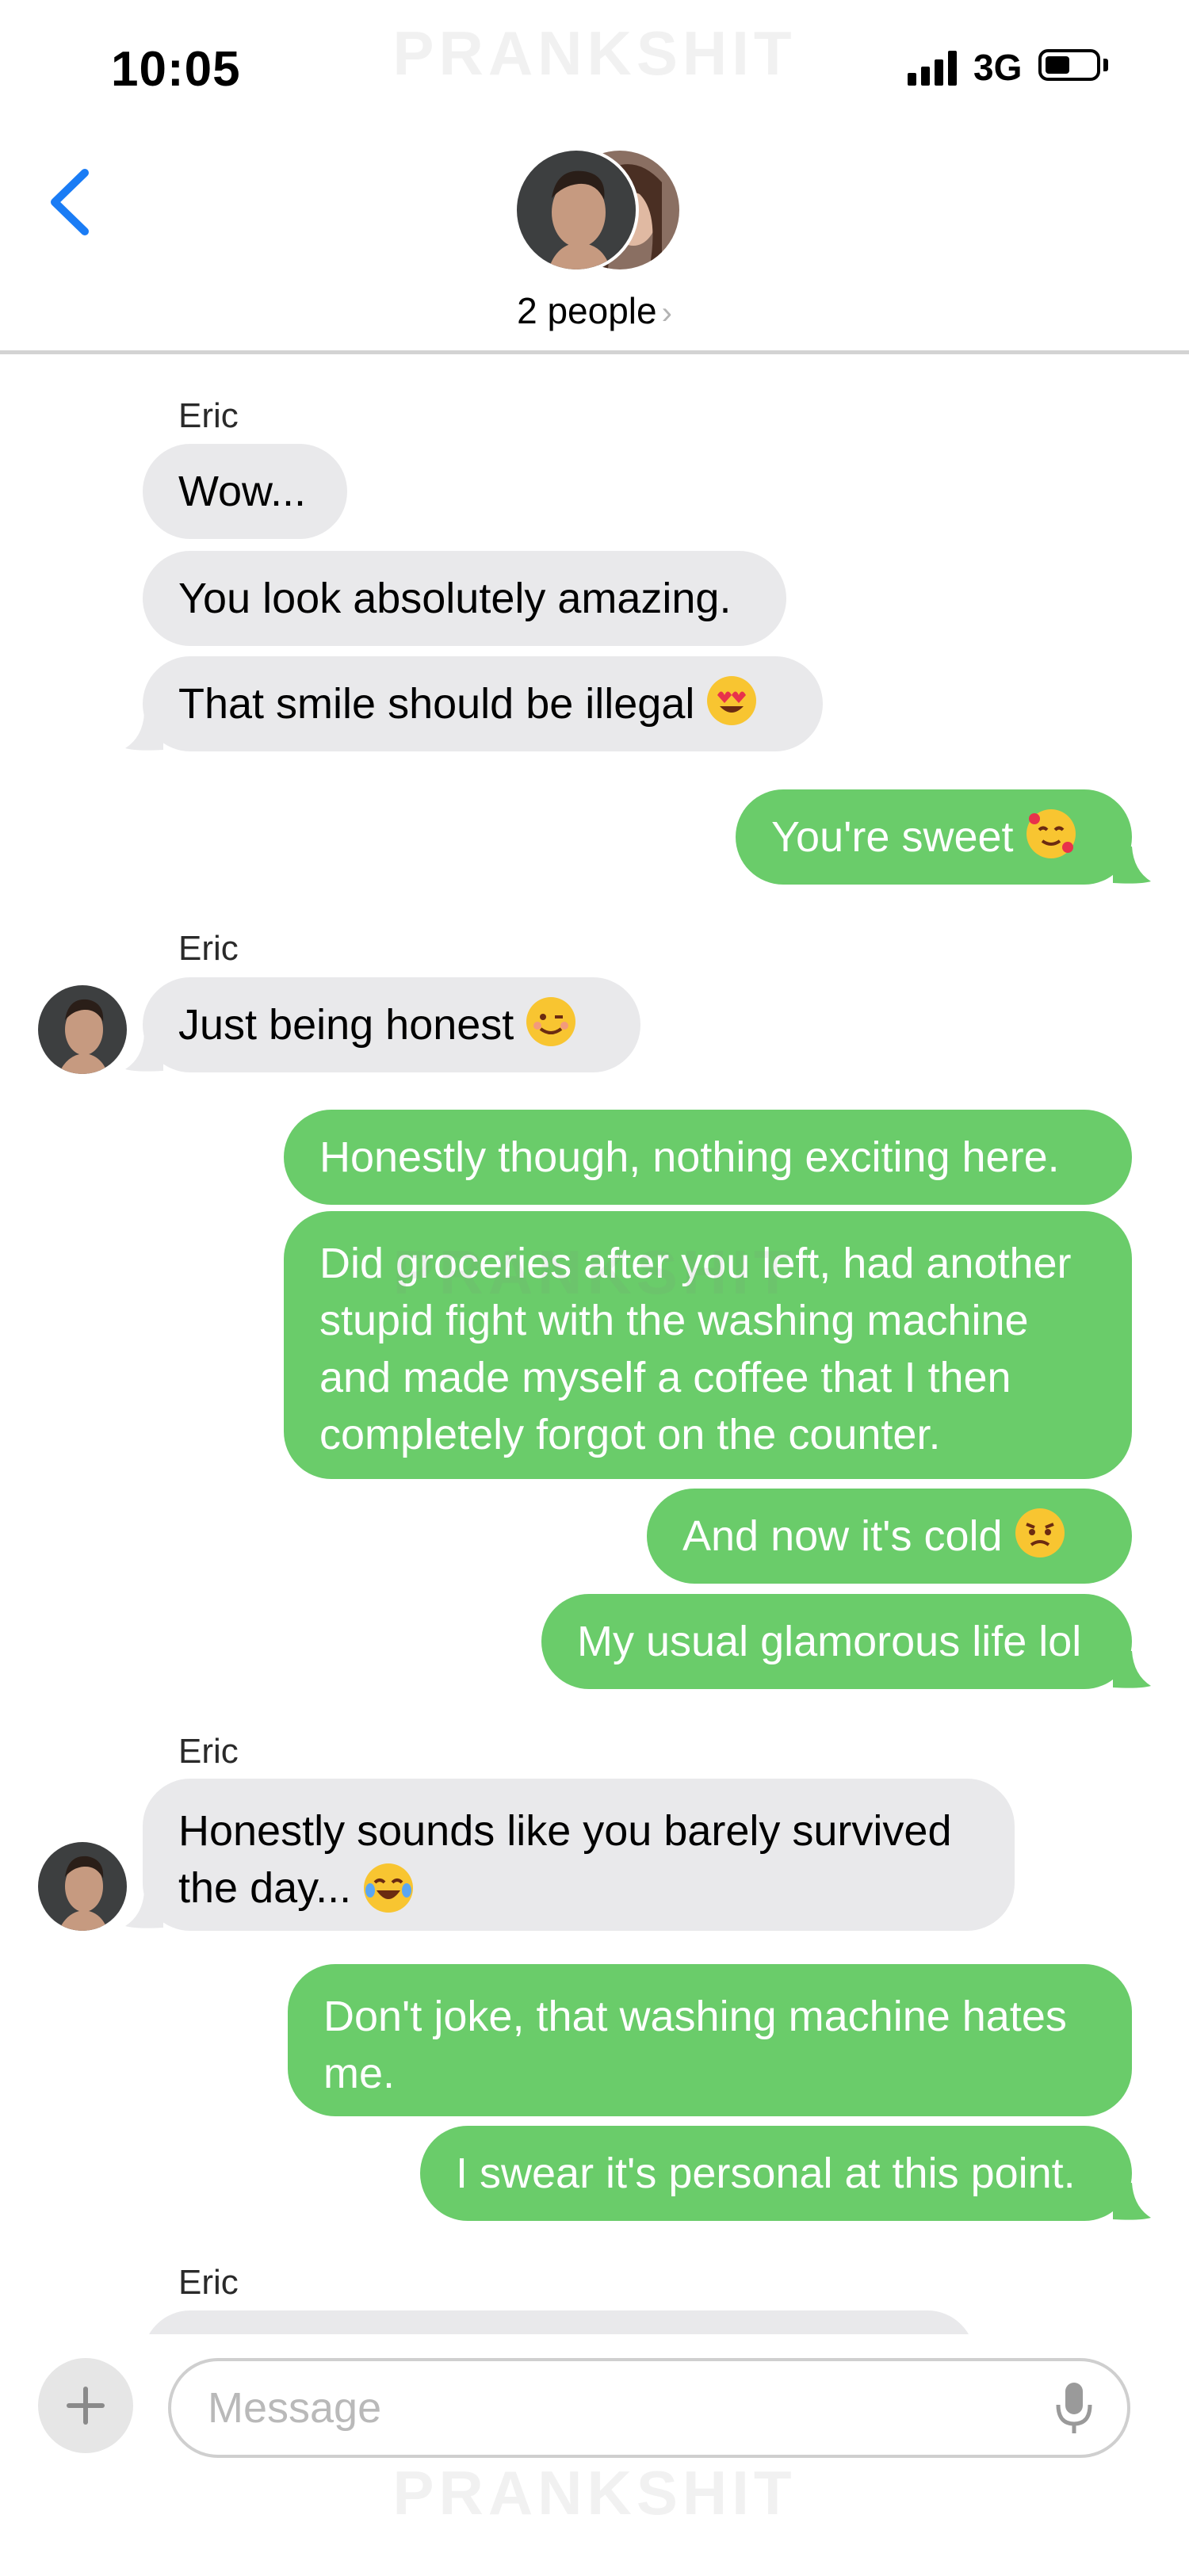 This screenshot has height=2576, width=1189. Describe the element at coordinates (594, 67) in the screenshot. I see `status-bar: PRANKSHIT 10:05 3G` at that location.